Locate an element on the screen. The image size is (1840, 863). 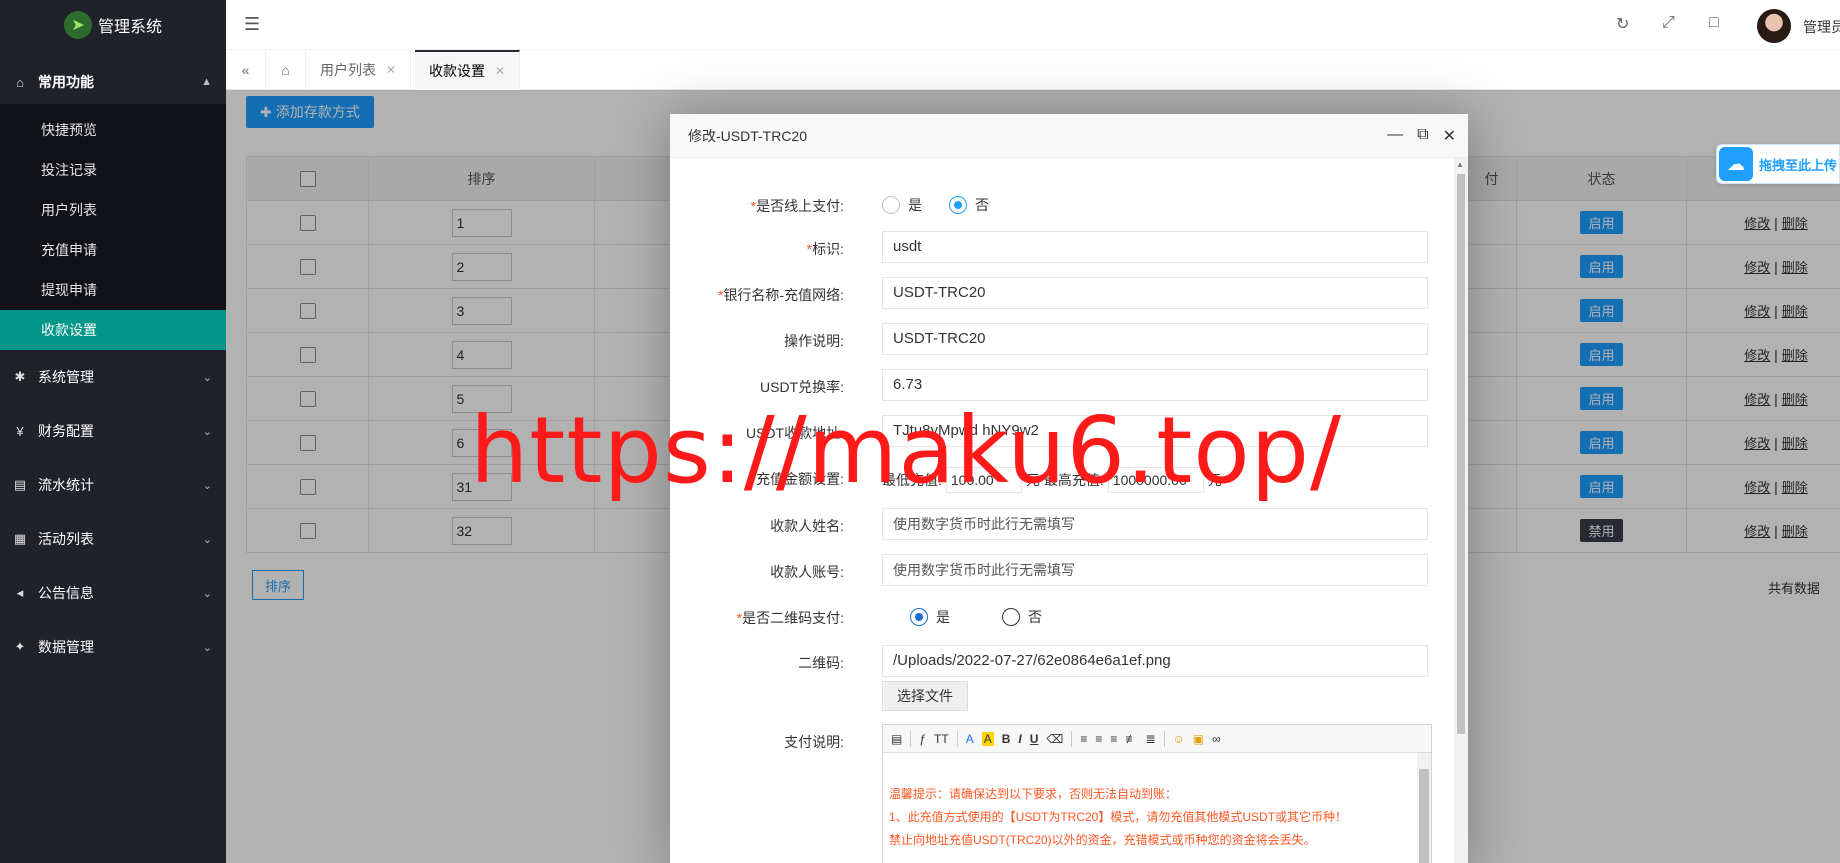
nav-group-common: ⌂ 常用功能 ▲ is located at coordinates (113, 82).